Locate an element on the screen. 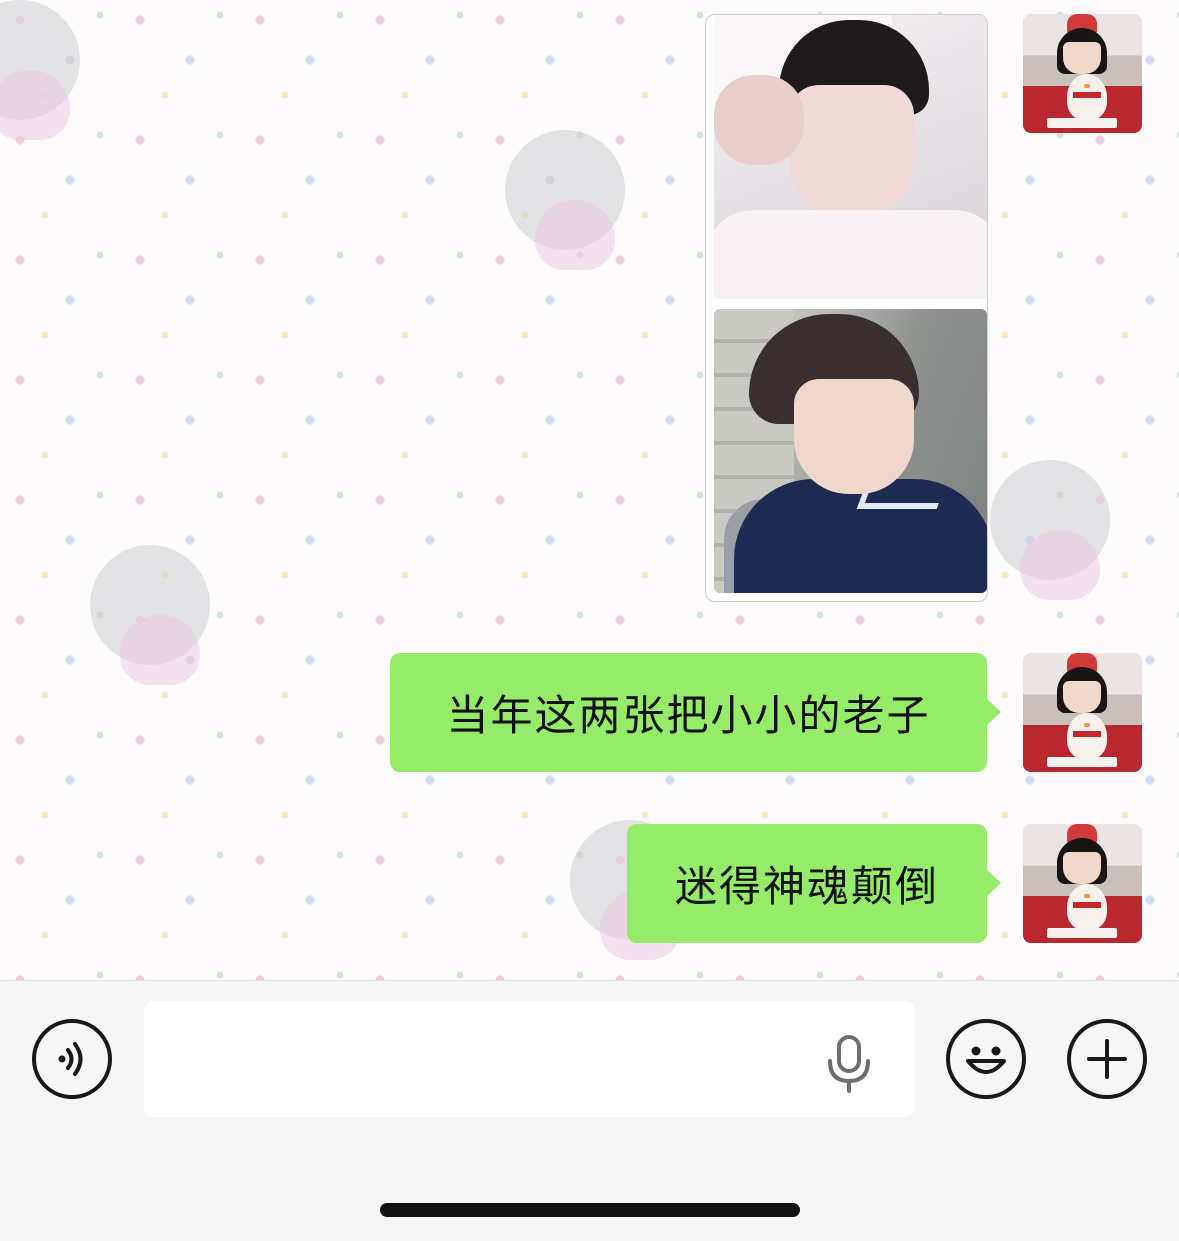  emoji-button is located at coordinates (986, 1059).